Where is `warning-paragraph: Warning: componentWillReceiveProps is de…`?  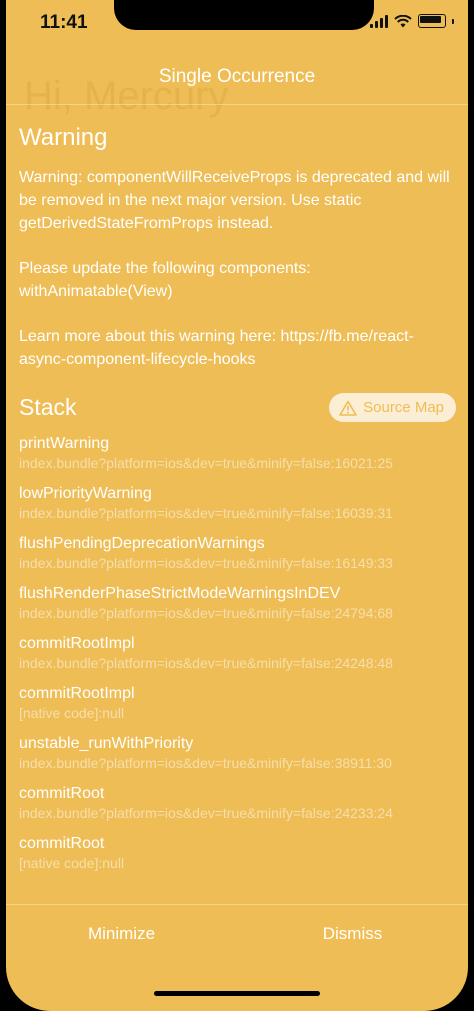
warning-paragraph: Warning: componentWillReceiveProps is de… is located at coordinates (234, 200).